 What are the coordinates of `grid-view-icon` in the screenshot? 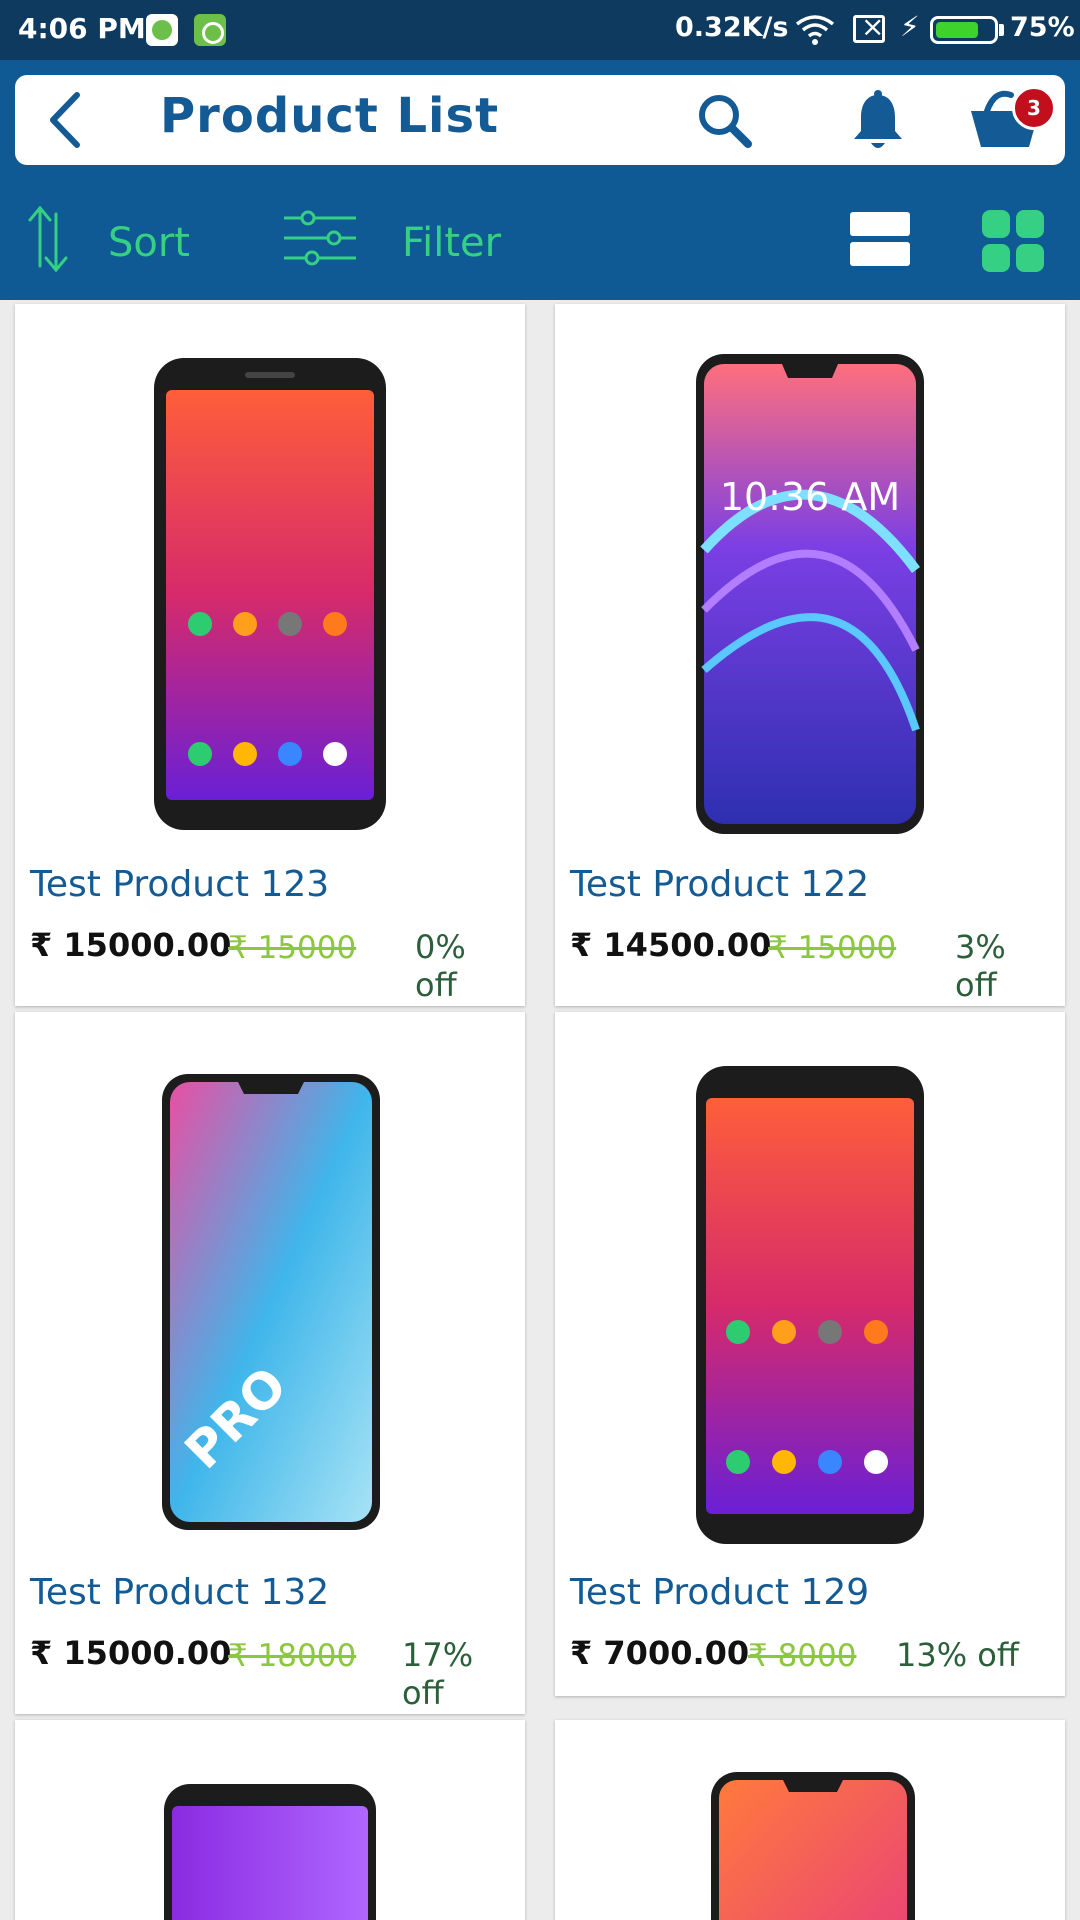 It's located at (1014, 241).